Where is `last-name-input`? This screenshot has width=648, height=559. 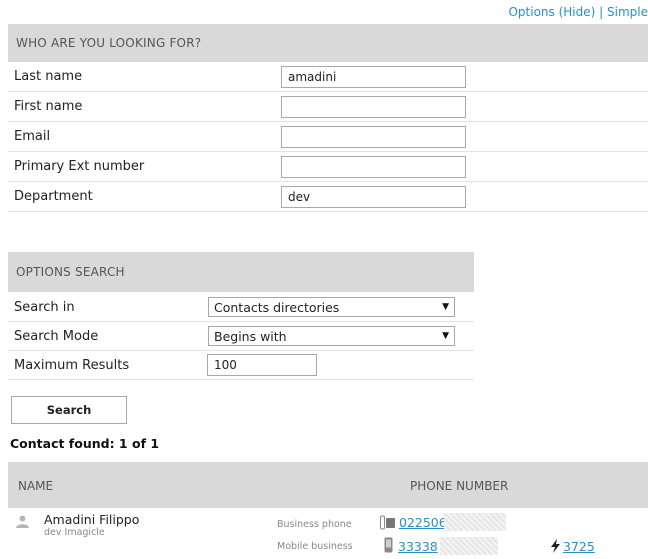
last-name-input is located at coordinates (373, 77).